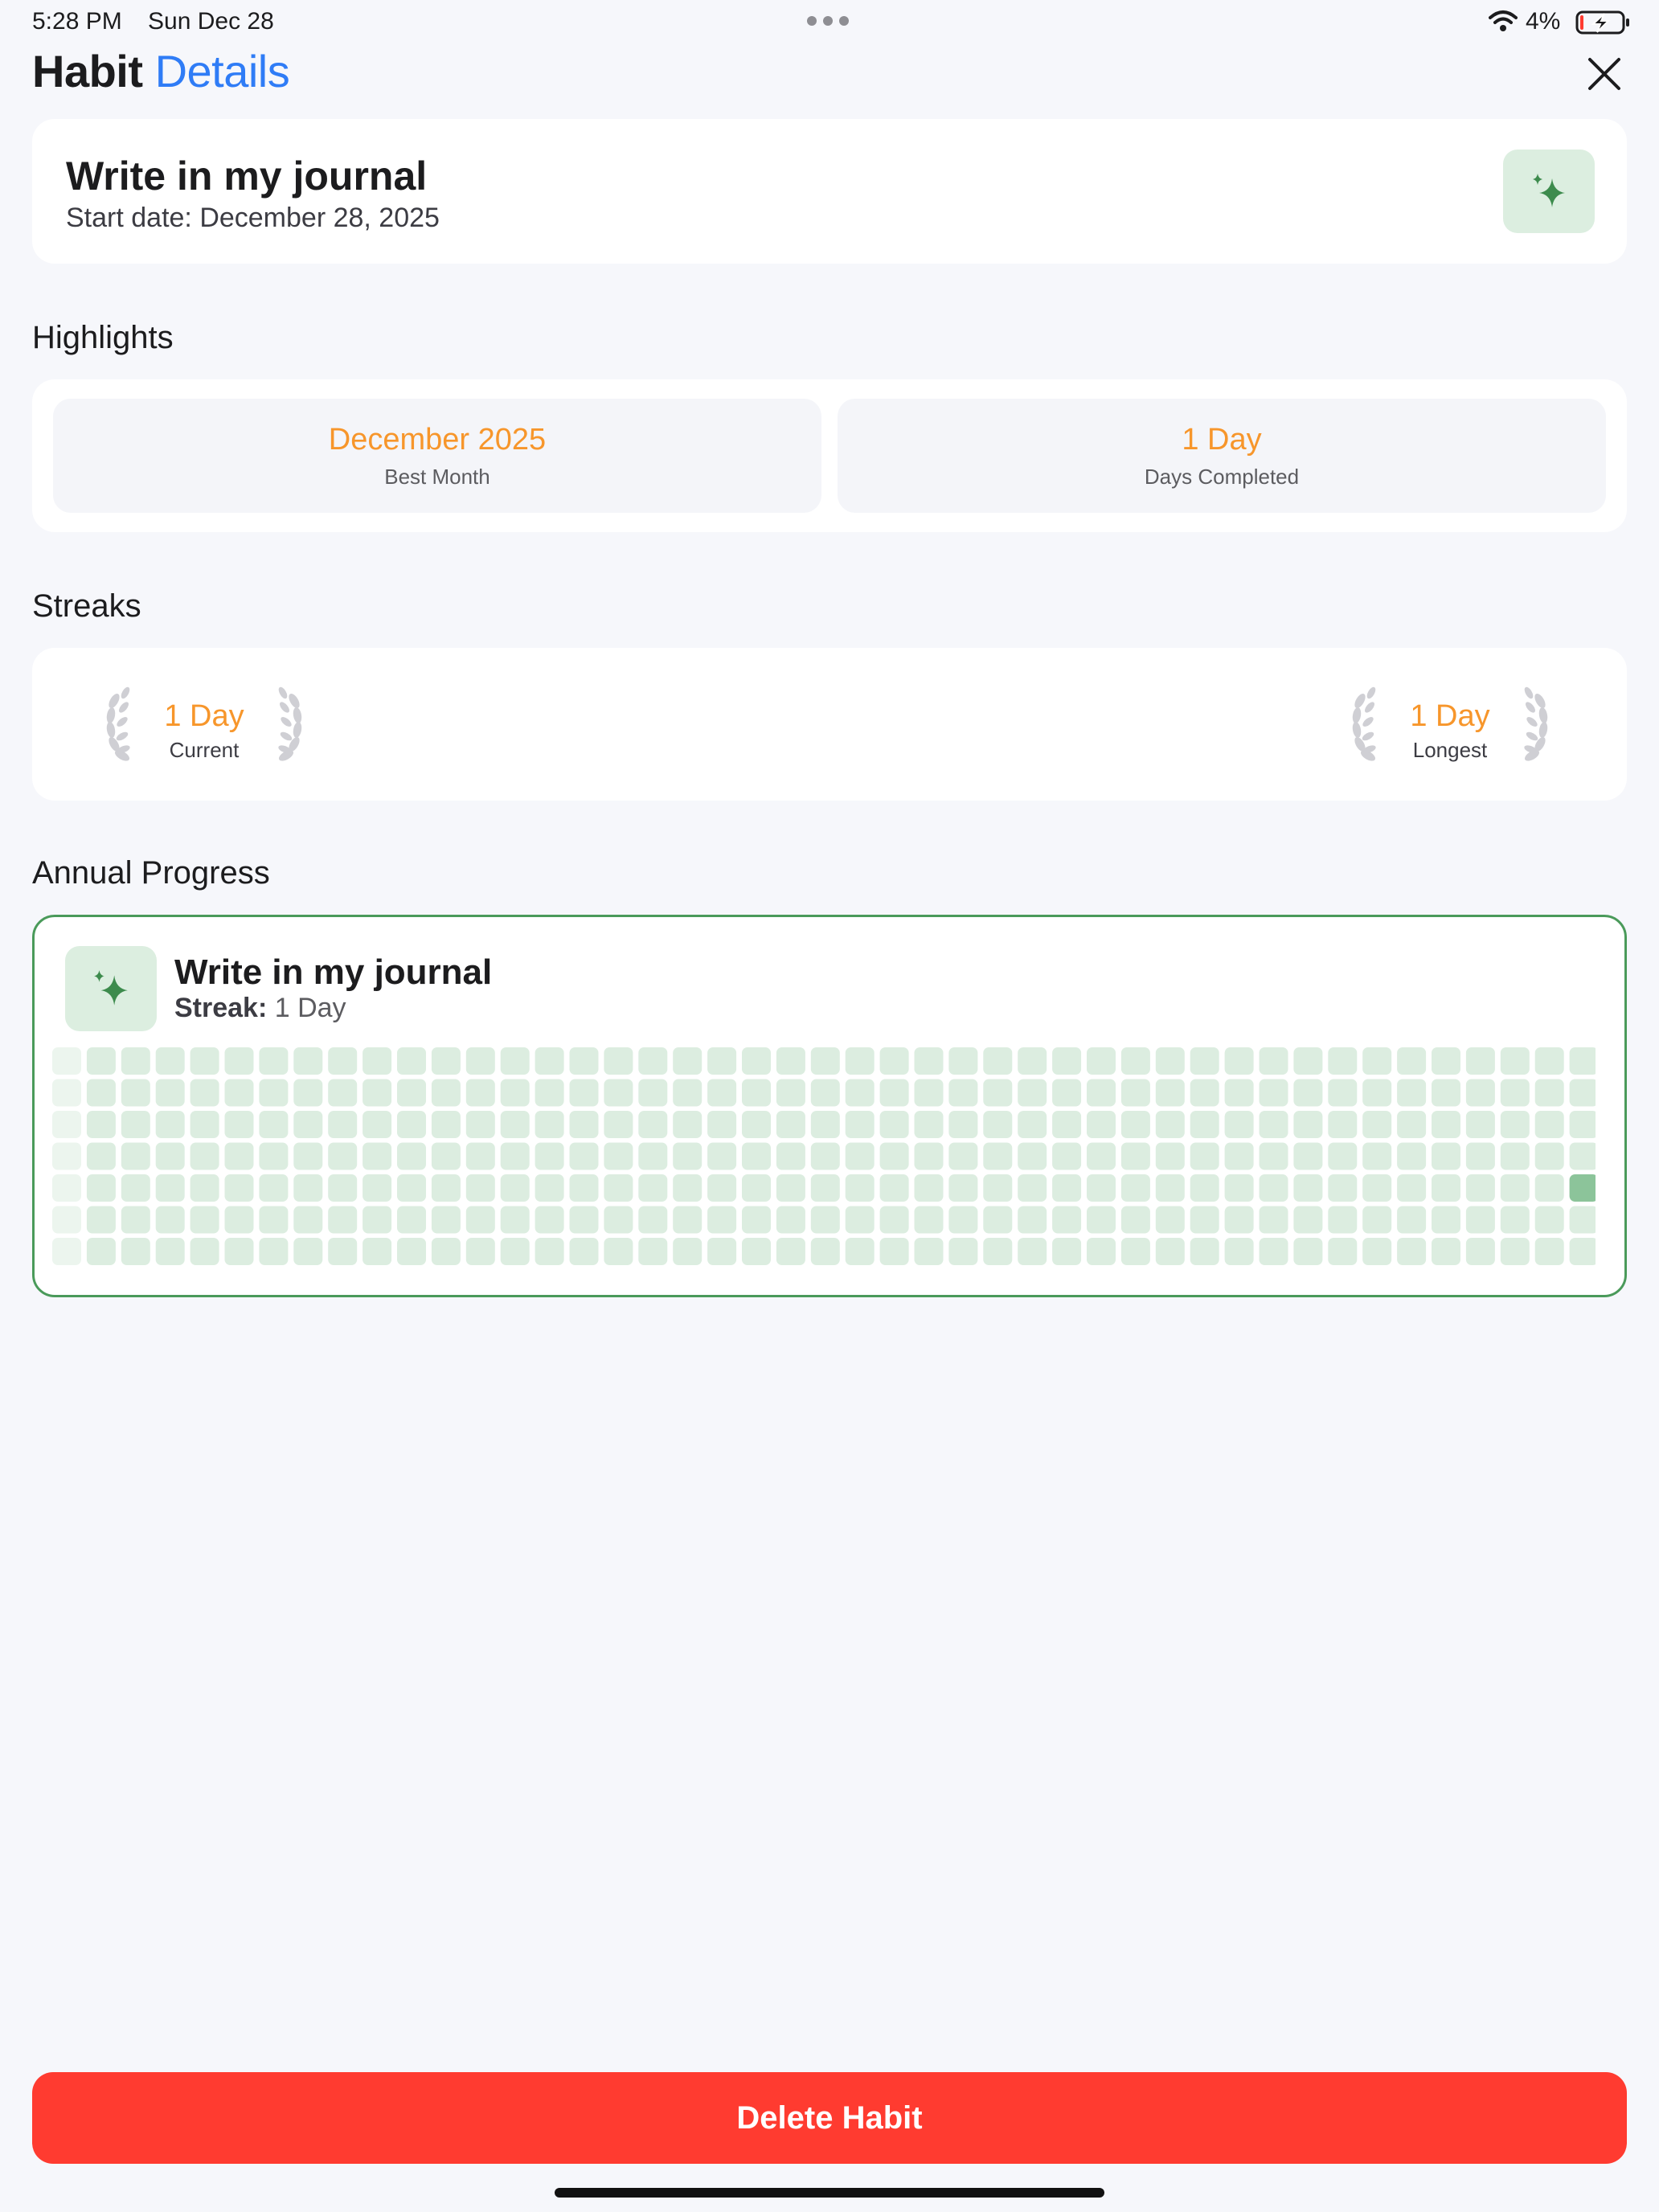 This screenshot has height=2212, width=1659. What do you see at coordinates (253, 218) in the screenshot?
I see `habit-start-date: Start date: December 28, 2025` at bounding box center [253, 218].